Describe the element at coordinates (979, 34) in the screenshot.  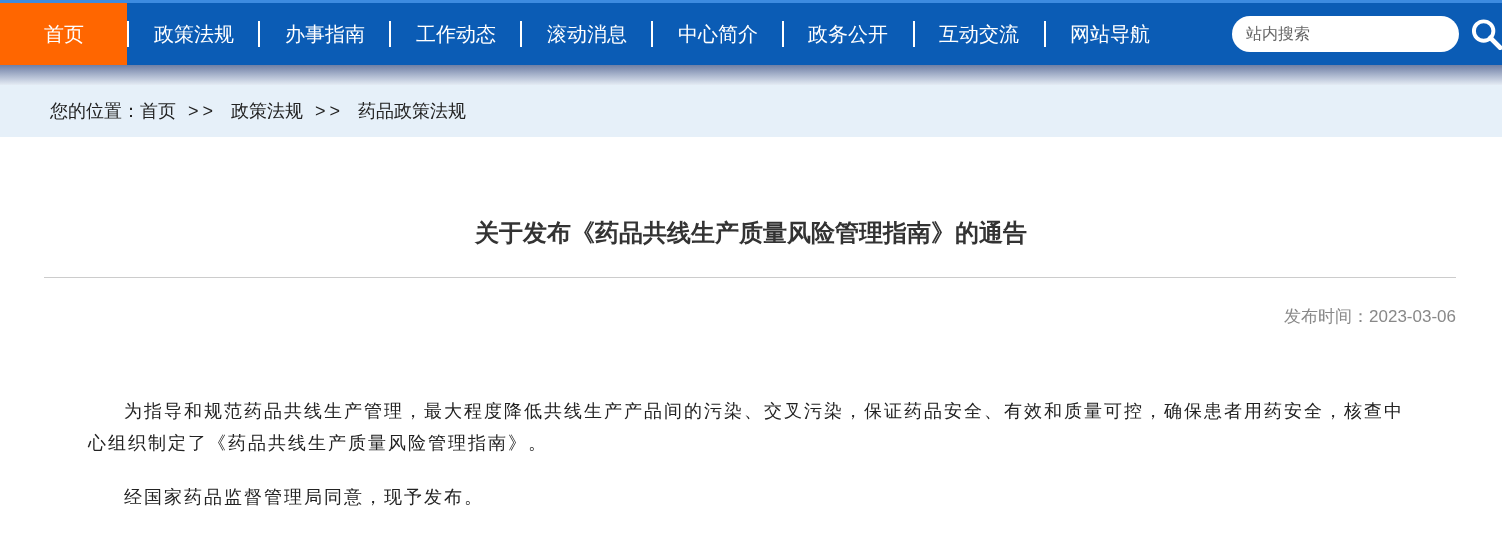
I see `nav-tab: 互动交流` at that location.